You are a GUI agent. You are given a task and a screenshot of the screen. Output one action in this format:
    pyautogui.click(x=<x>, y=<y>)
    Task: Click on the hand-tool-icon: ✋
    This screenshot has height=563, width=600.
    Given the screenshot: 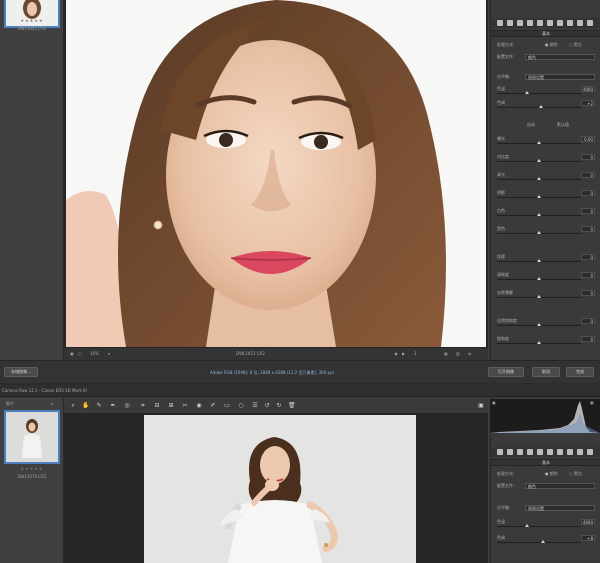 What is the action you would take?
    pyautogui.click(x=85, y=406)
    